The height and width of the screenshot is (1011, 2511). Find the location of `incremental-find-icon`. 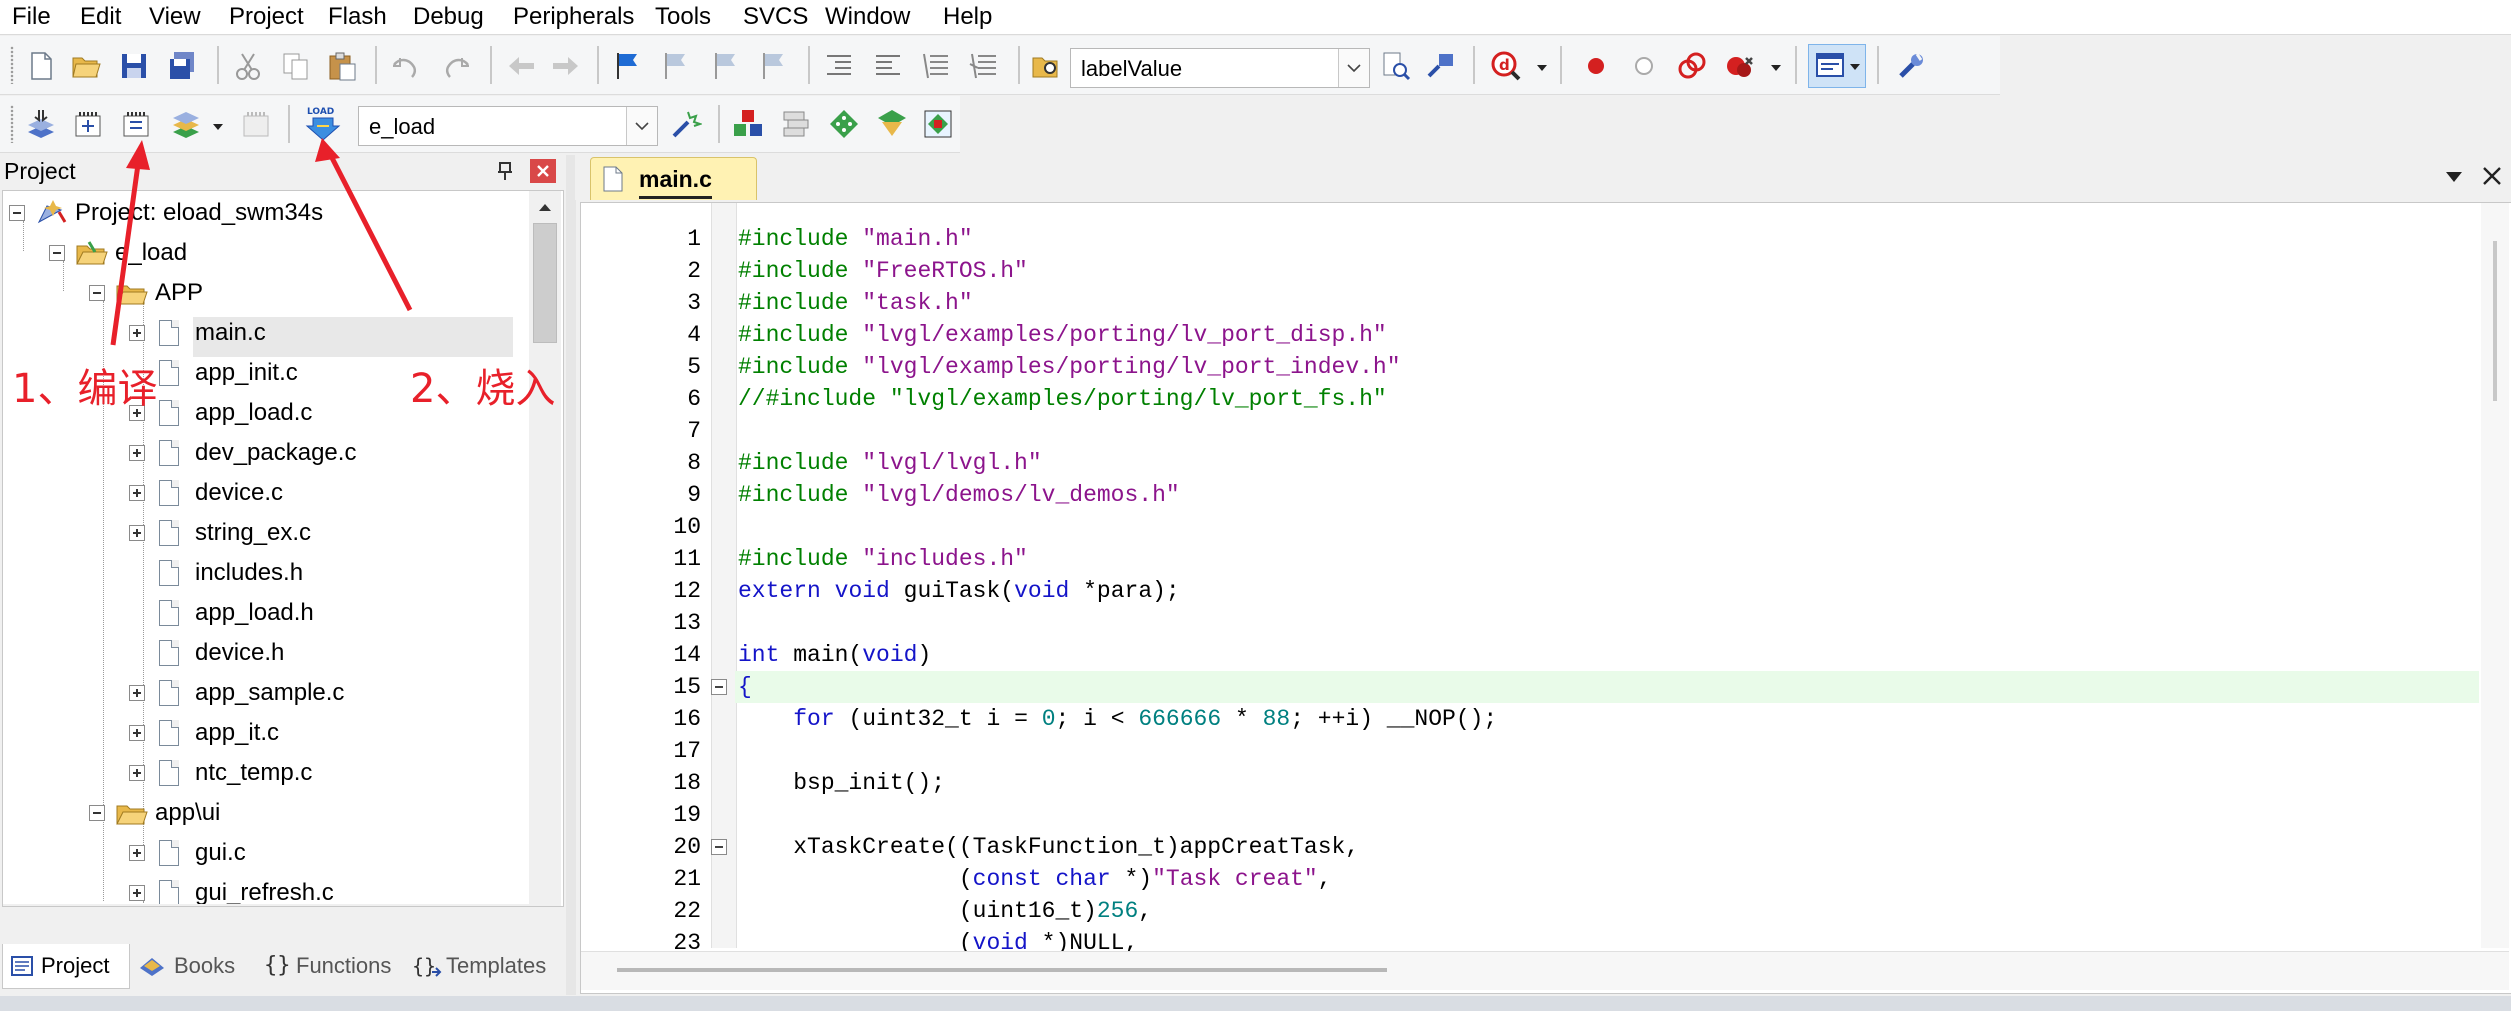

incremental-find-icon is located at coordinates (1441, 66).